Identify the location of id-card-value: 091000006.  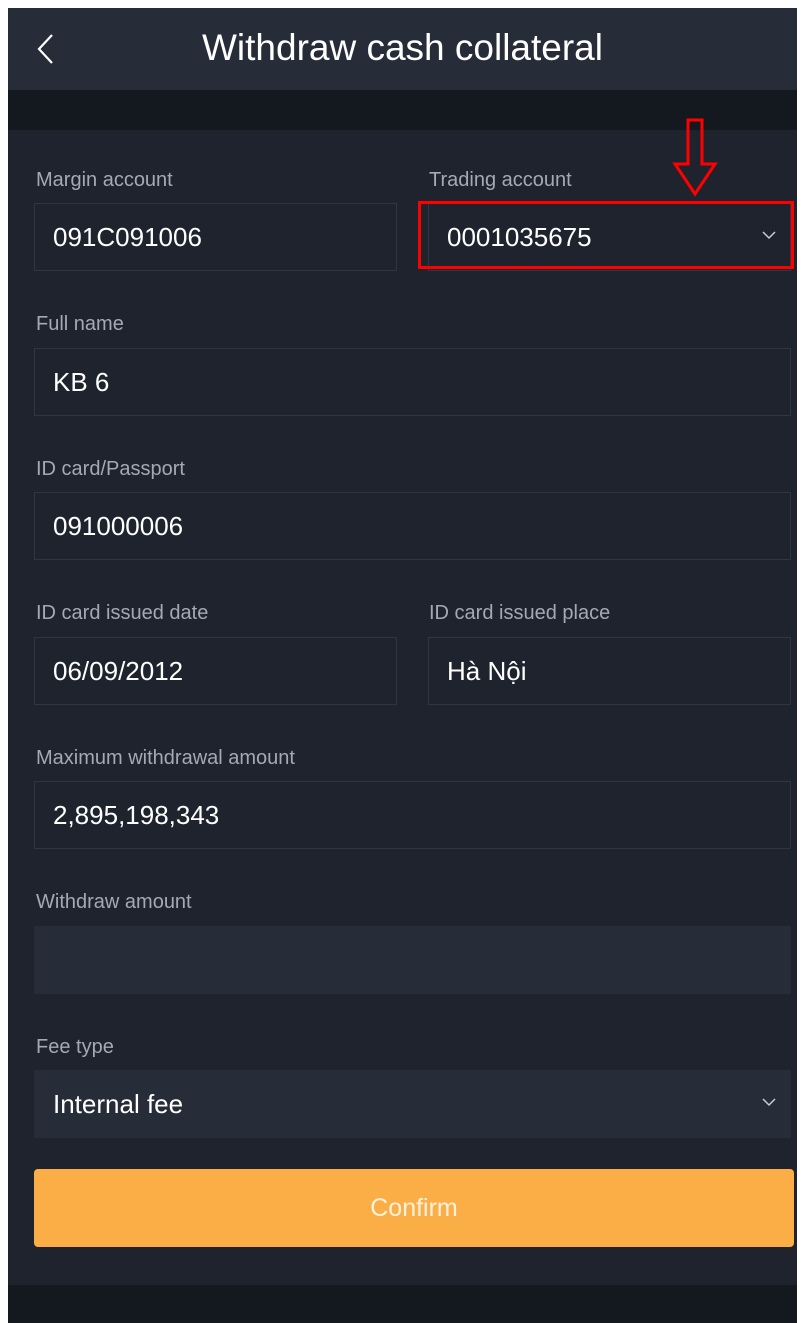
(118, 525).